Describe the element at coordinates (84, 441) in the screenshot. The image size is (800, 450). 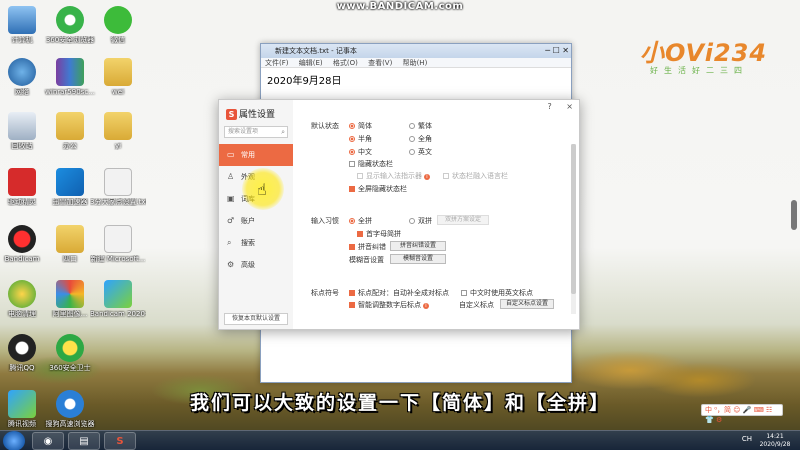
I see `taskbar-explorer-icon: ▤` at that location.